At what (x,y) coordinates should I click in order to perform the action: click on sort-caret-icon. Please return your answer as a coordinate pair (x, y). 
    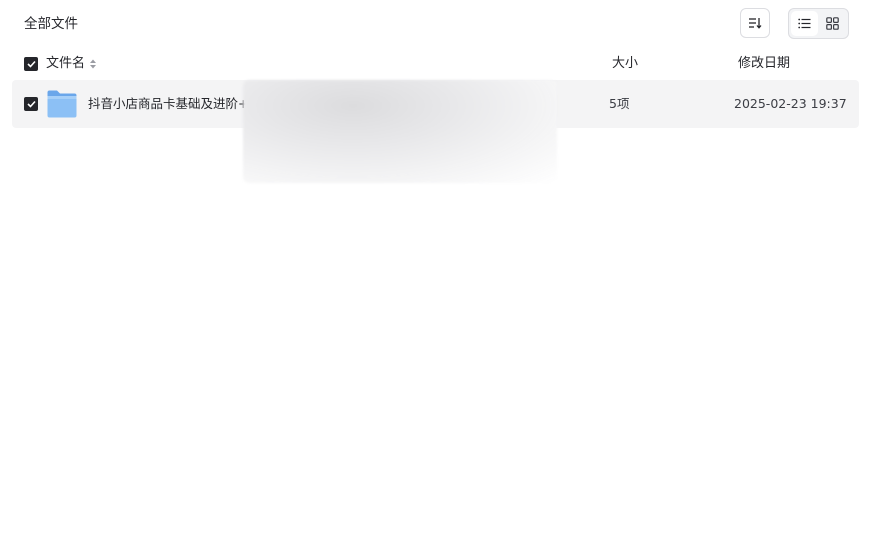
    Looking at the image, I should click on (93, 64).